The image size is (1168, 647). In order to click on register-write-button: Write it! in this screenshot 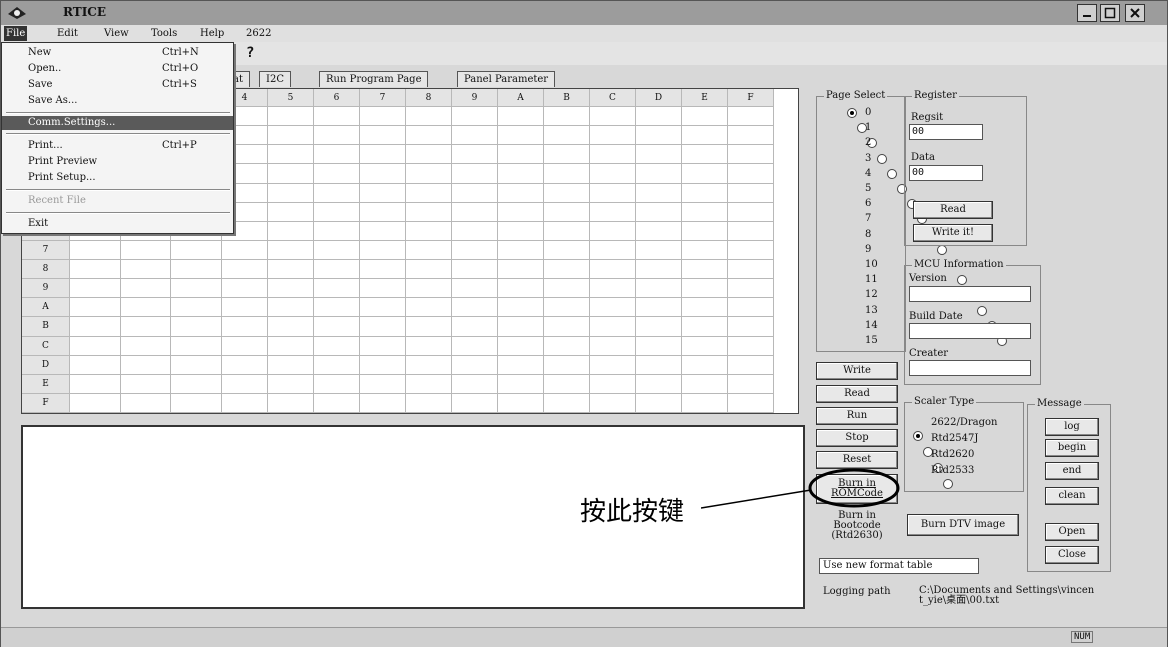, I will do `click(953, 233)`.